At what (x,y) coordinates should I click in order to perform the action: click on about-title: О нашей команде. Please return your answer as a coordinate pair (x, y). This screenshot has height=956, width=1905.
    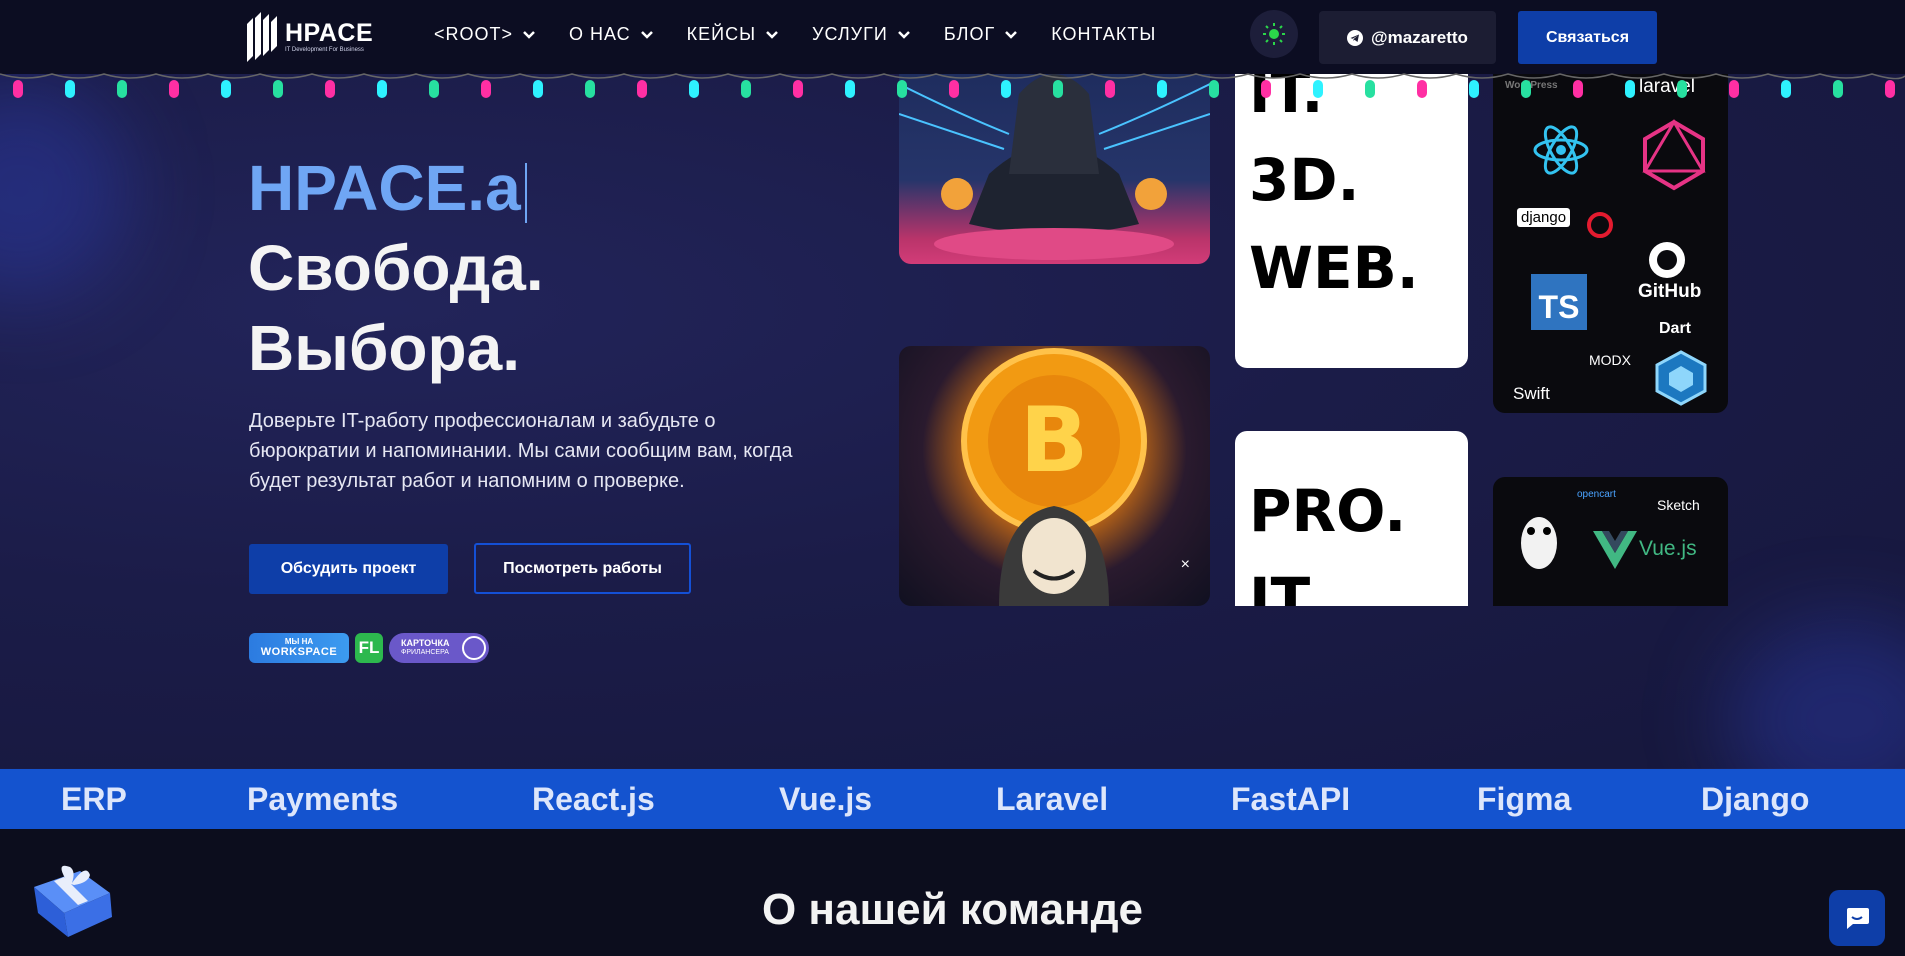
    Looking at the image, I should click on (952, 909).